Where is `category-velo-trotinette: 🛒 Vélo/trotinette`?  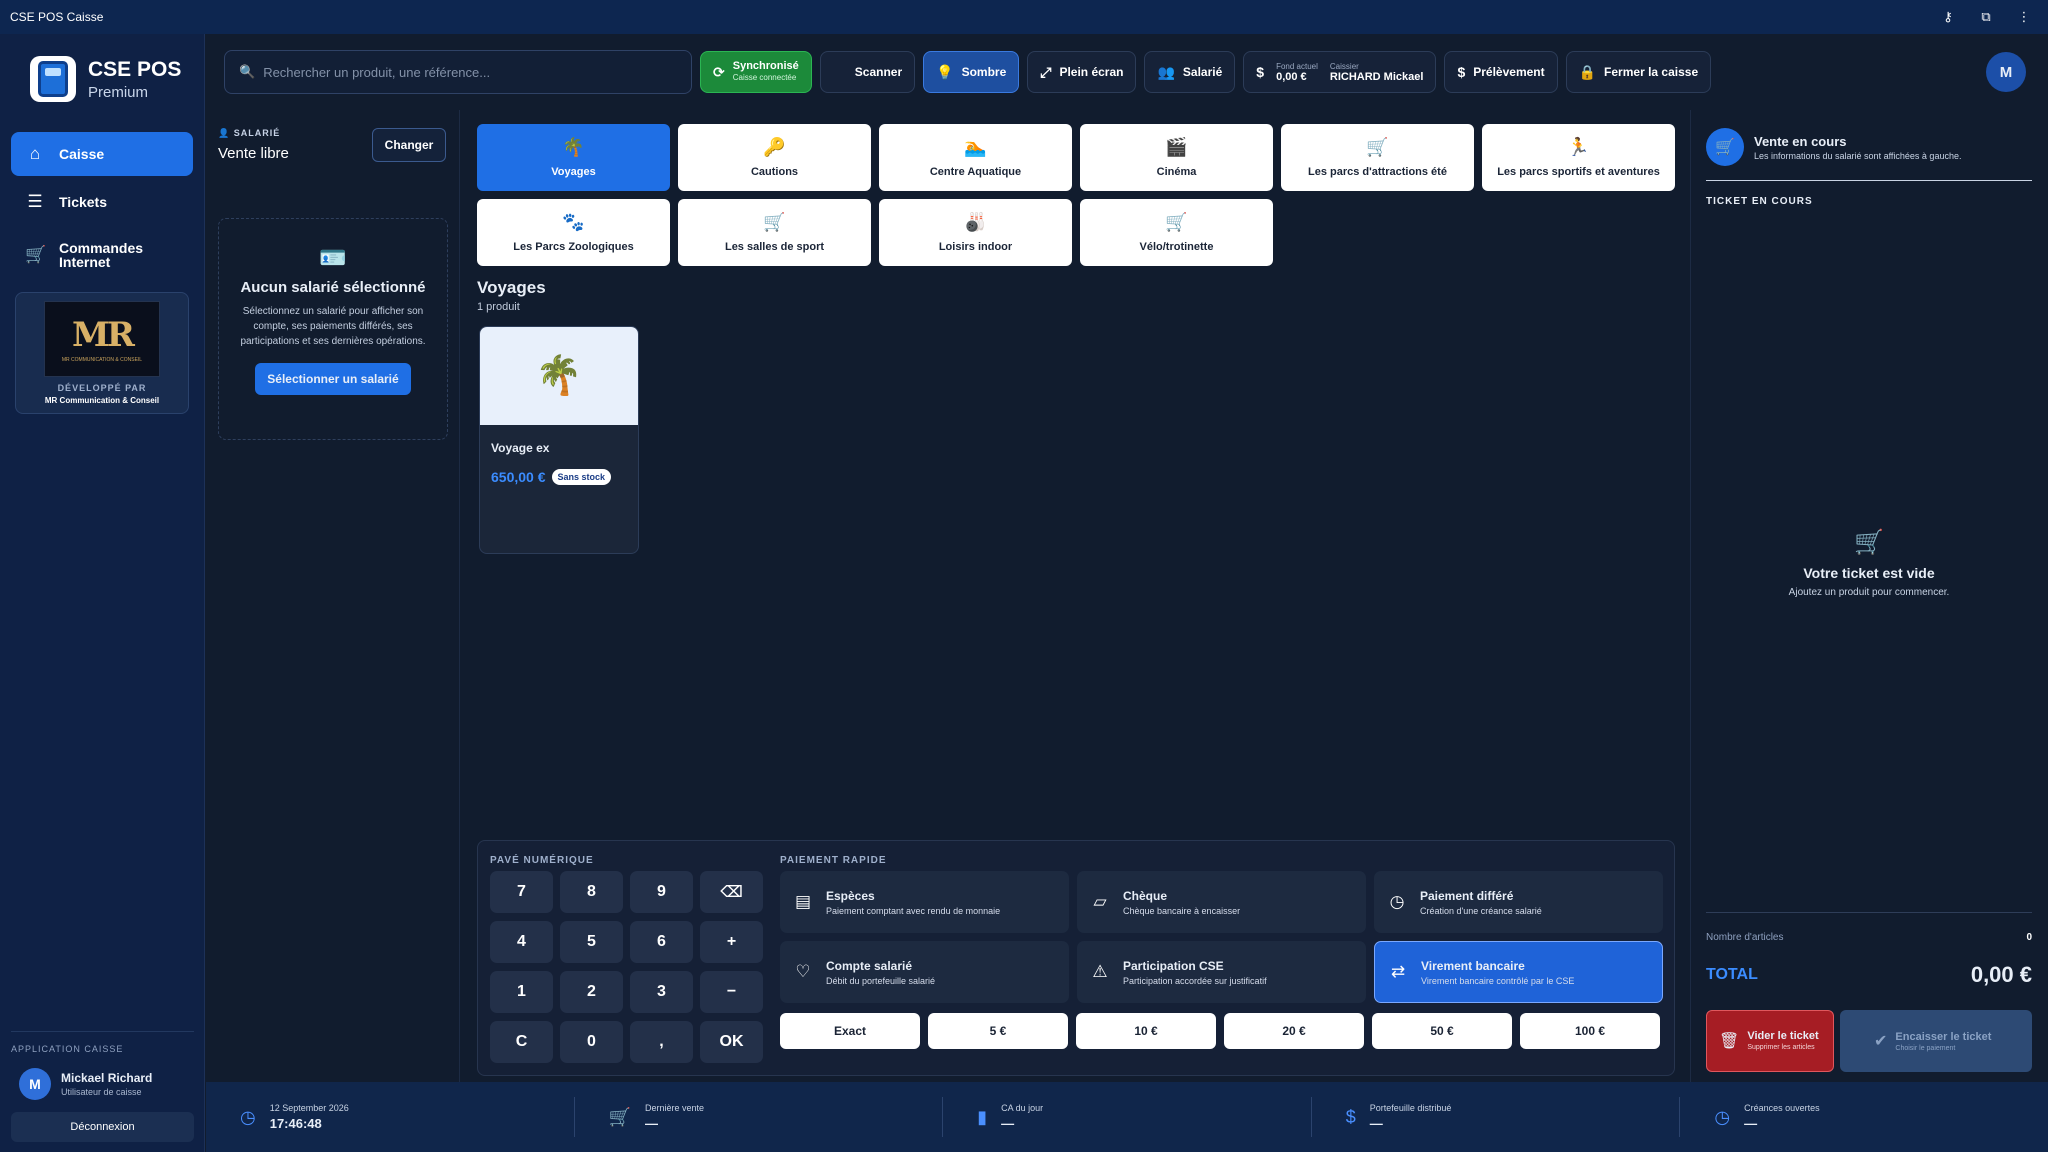 category-velo-trotinette: 🛒 Vélo/trotinette is located at coordinates (1176, 232).